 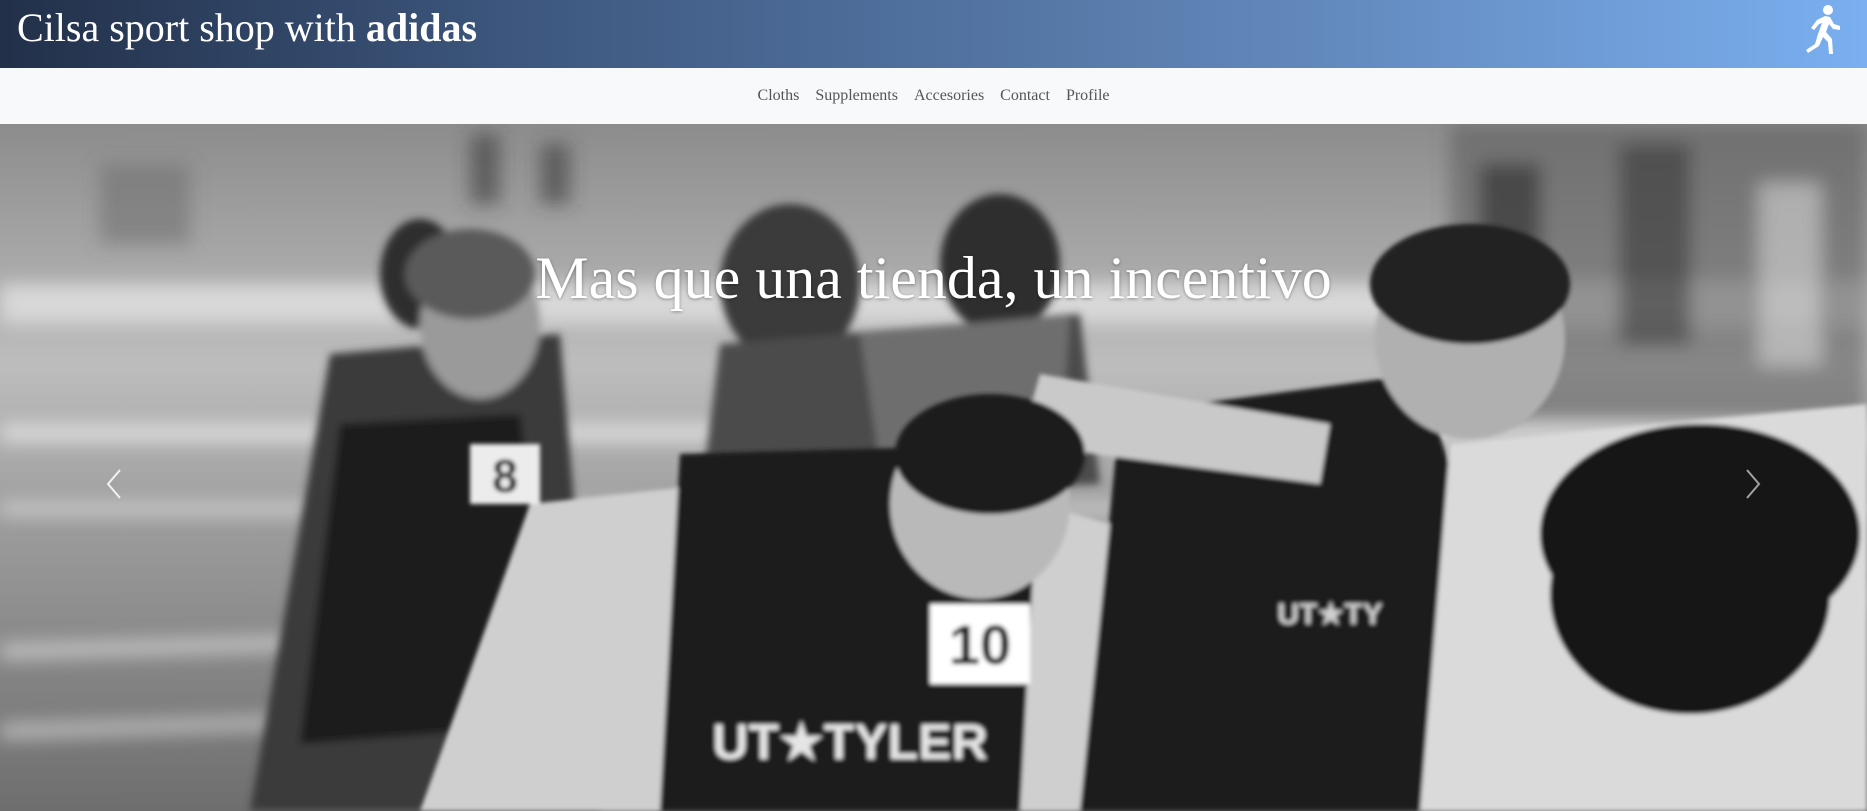 What do you see at coordinates (1823, 29) in the screenshot?
I see `runner-icon` at bounding box center [1823, 29].